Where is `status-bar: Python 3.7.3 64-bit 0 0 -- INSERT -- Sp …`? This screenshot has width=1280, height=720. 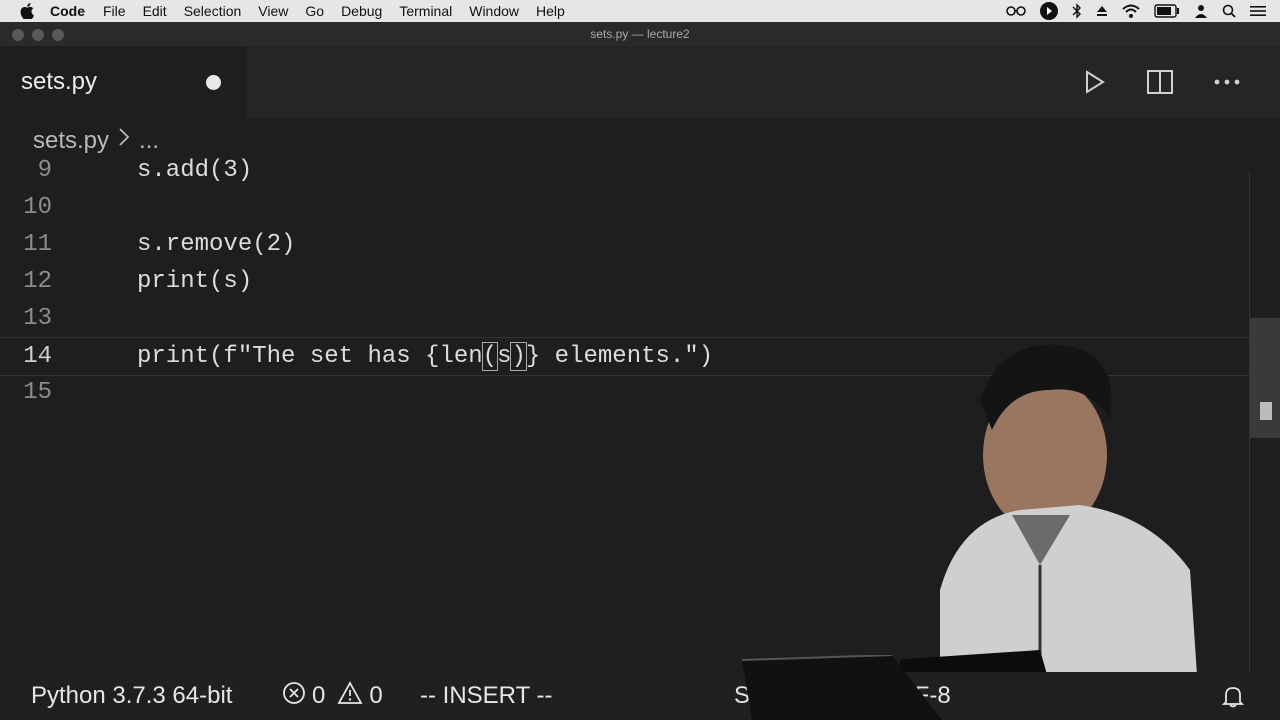
status-bar: Python 3.7.3 64-bit 0 0 -- INSERT -- Sp … is located at coordinates (640, 696).